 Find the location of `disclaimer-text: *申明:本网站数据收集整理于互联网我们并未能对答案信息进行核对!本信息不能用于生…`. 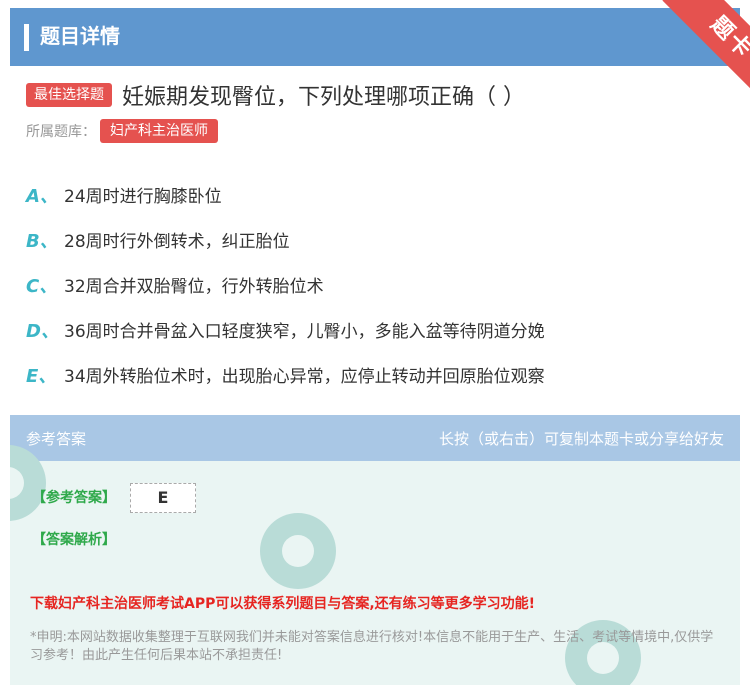

disclaimer-text: *申明:本网站数据收集整理于互联网我们并未能对答案信息进行核对!本信息不能用于生… is located at coordinates (372, 646).